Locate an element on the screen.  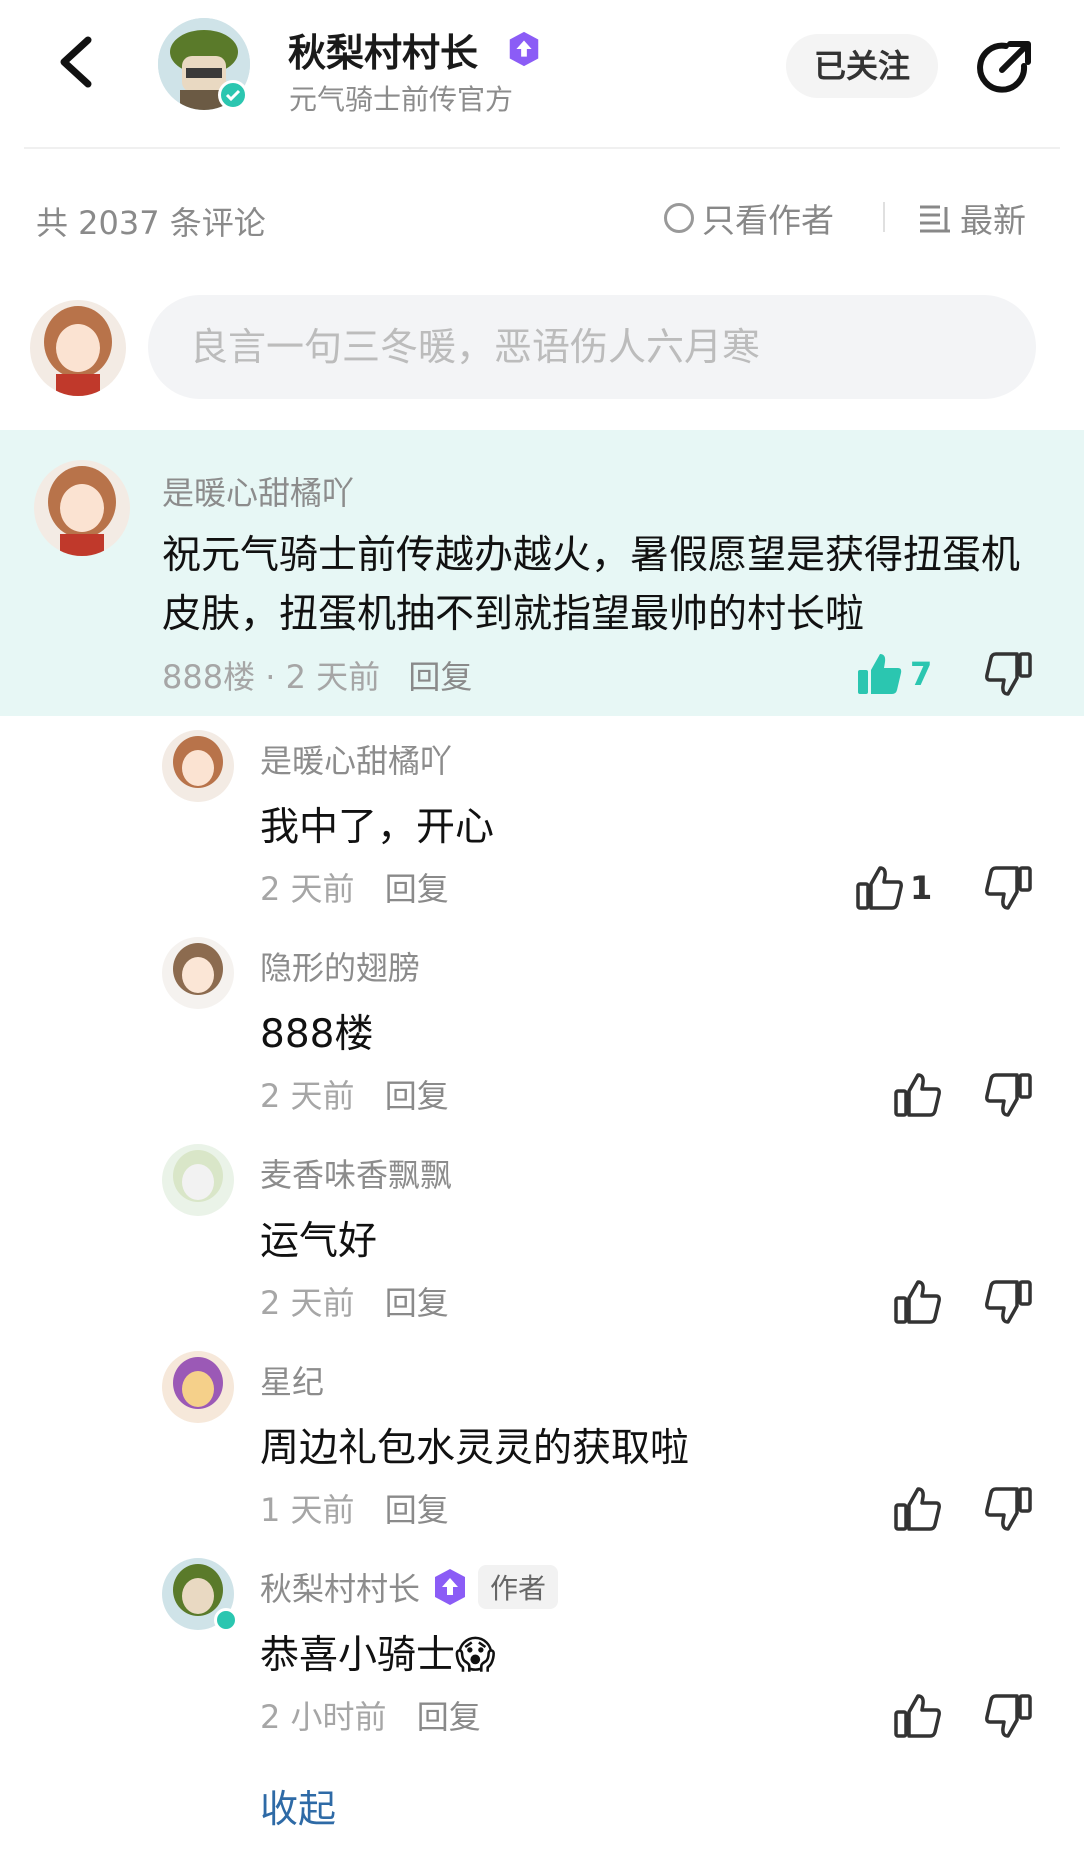
emoji-icon: 😱 is located at coordinates (475, 1655).